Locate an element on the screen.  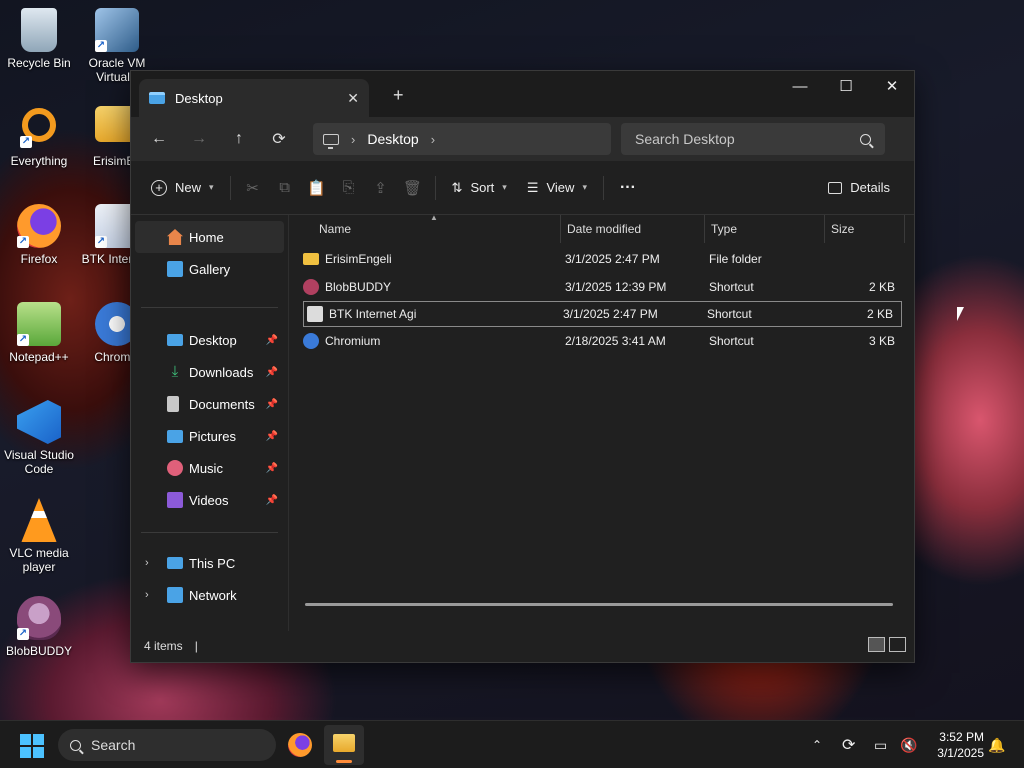
sync-icon: ⟳ is located at coordinates (848, 744).